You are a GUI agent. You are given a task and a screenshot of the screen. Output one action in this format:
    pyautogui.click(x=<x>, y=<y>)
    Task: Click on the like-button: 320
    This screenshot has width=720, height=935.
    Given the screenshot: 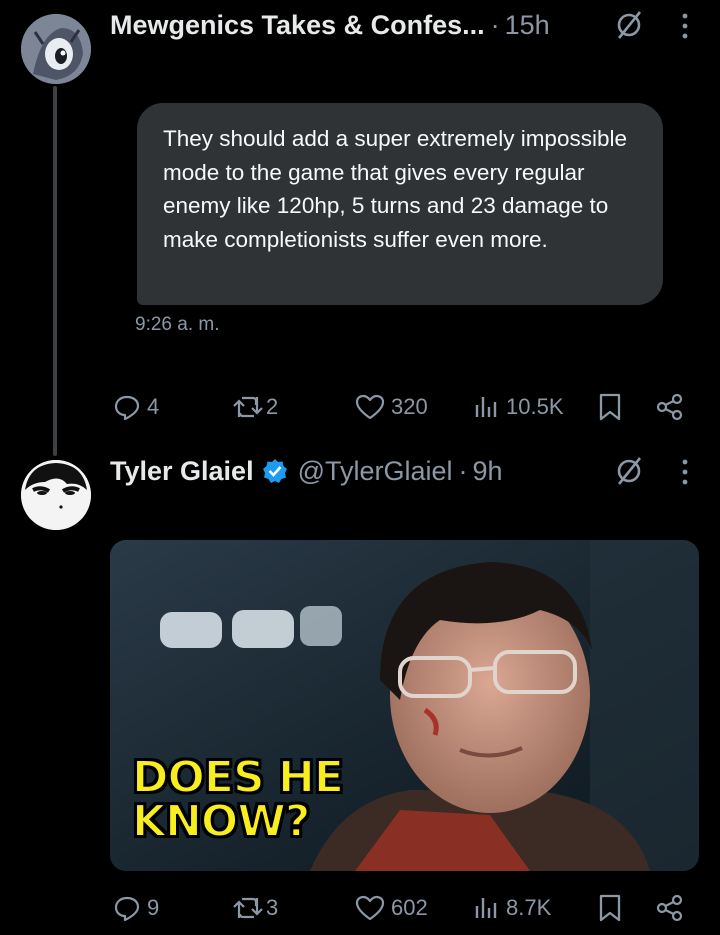 What is the action you would take?
    pyautogui.click(x=391, y=407)
    